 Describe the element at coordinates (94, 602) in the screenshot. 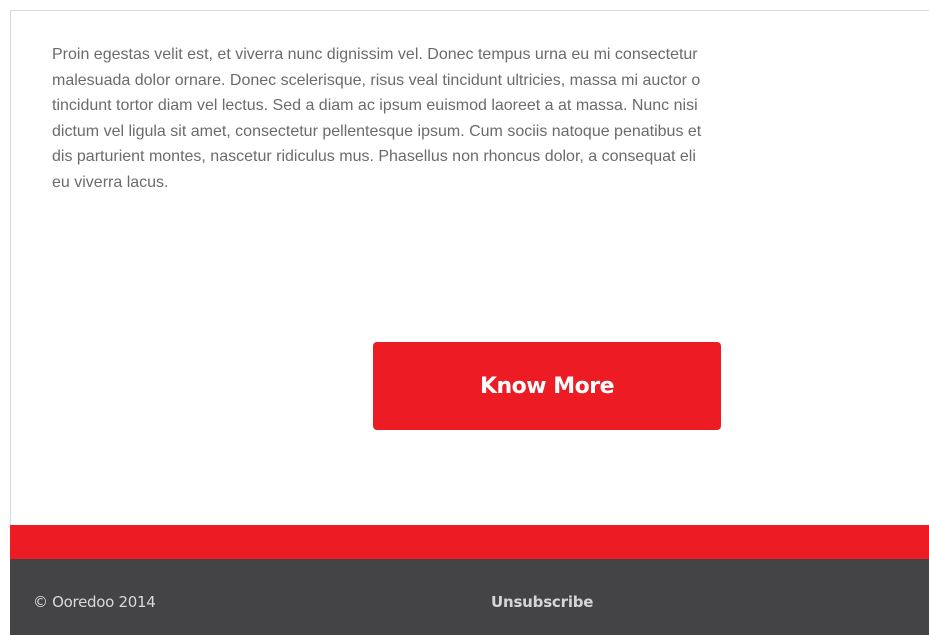

I see `copyright-text: © Ooredoo 2014` at that location.